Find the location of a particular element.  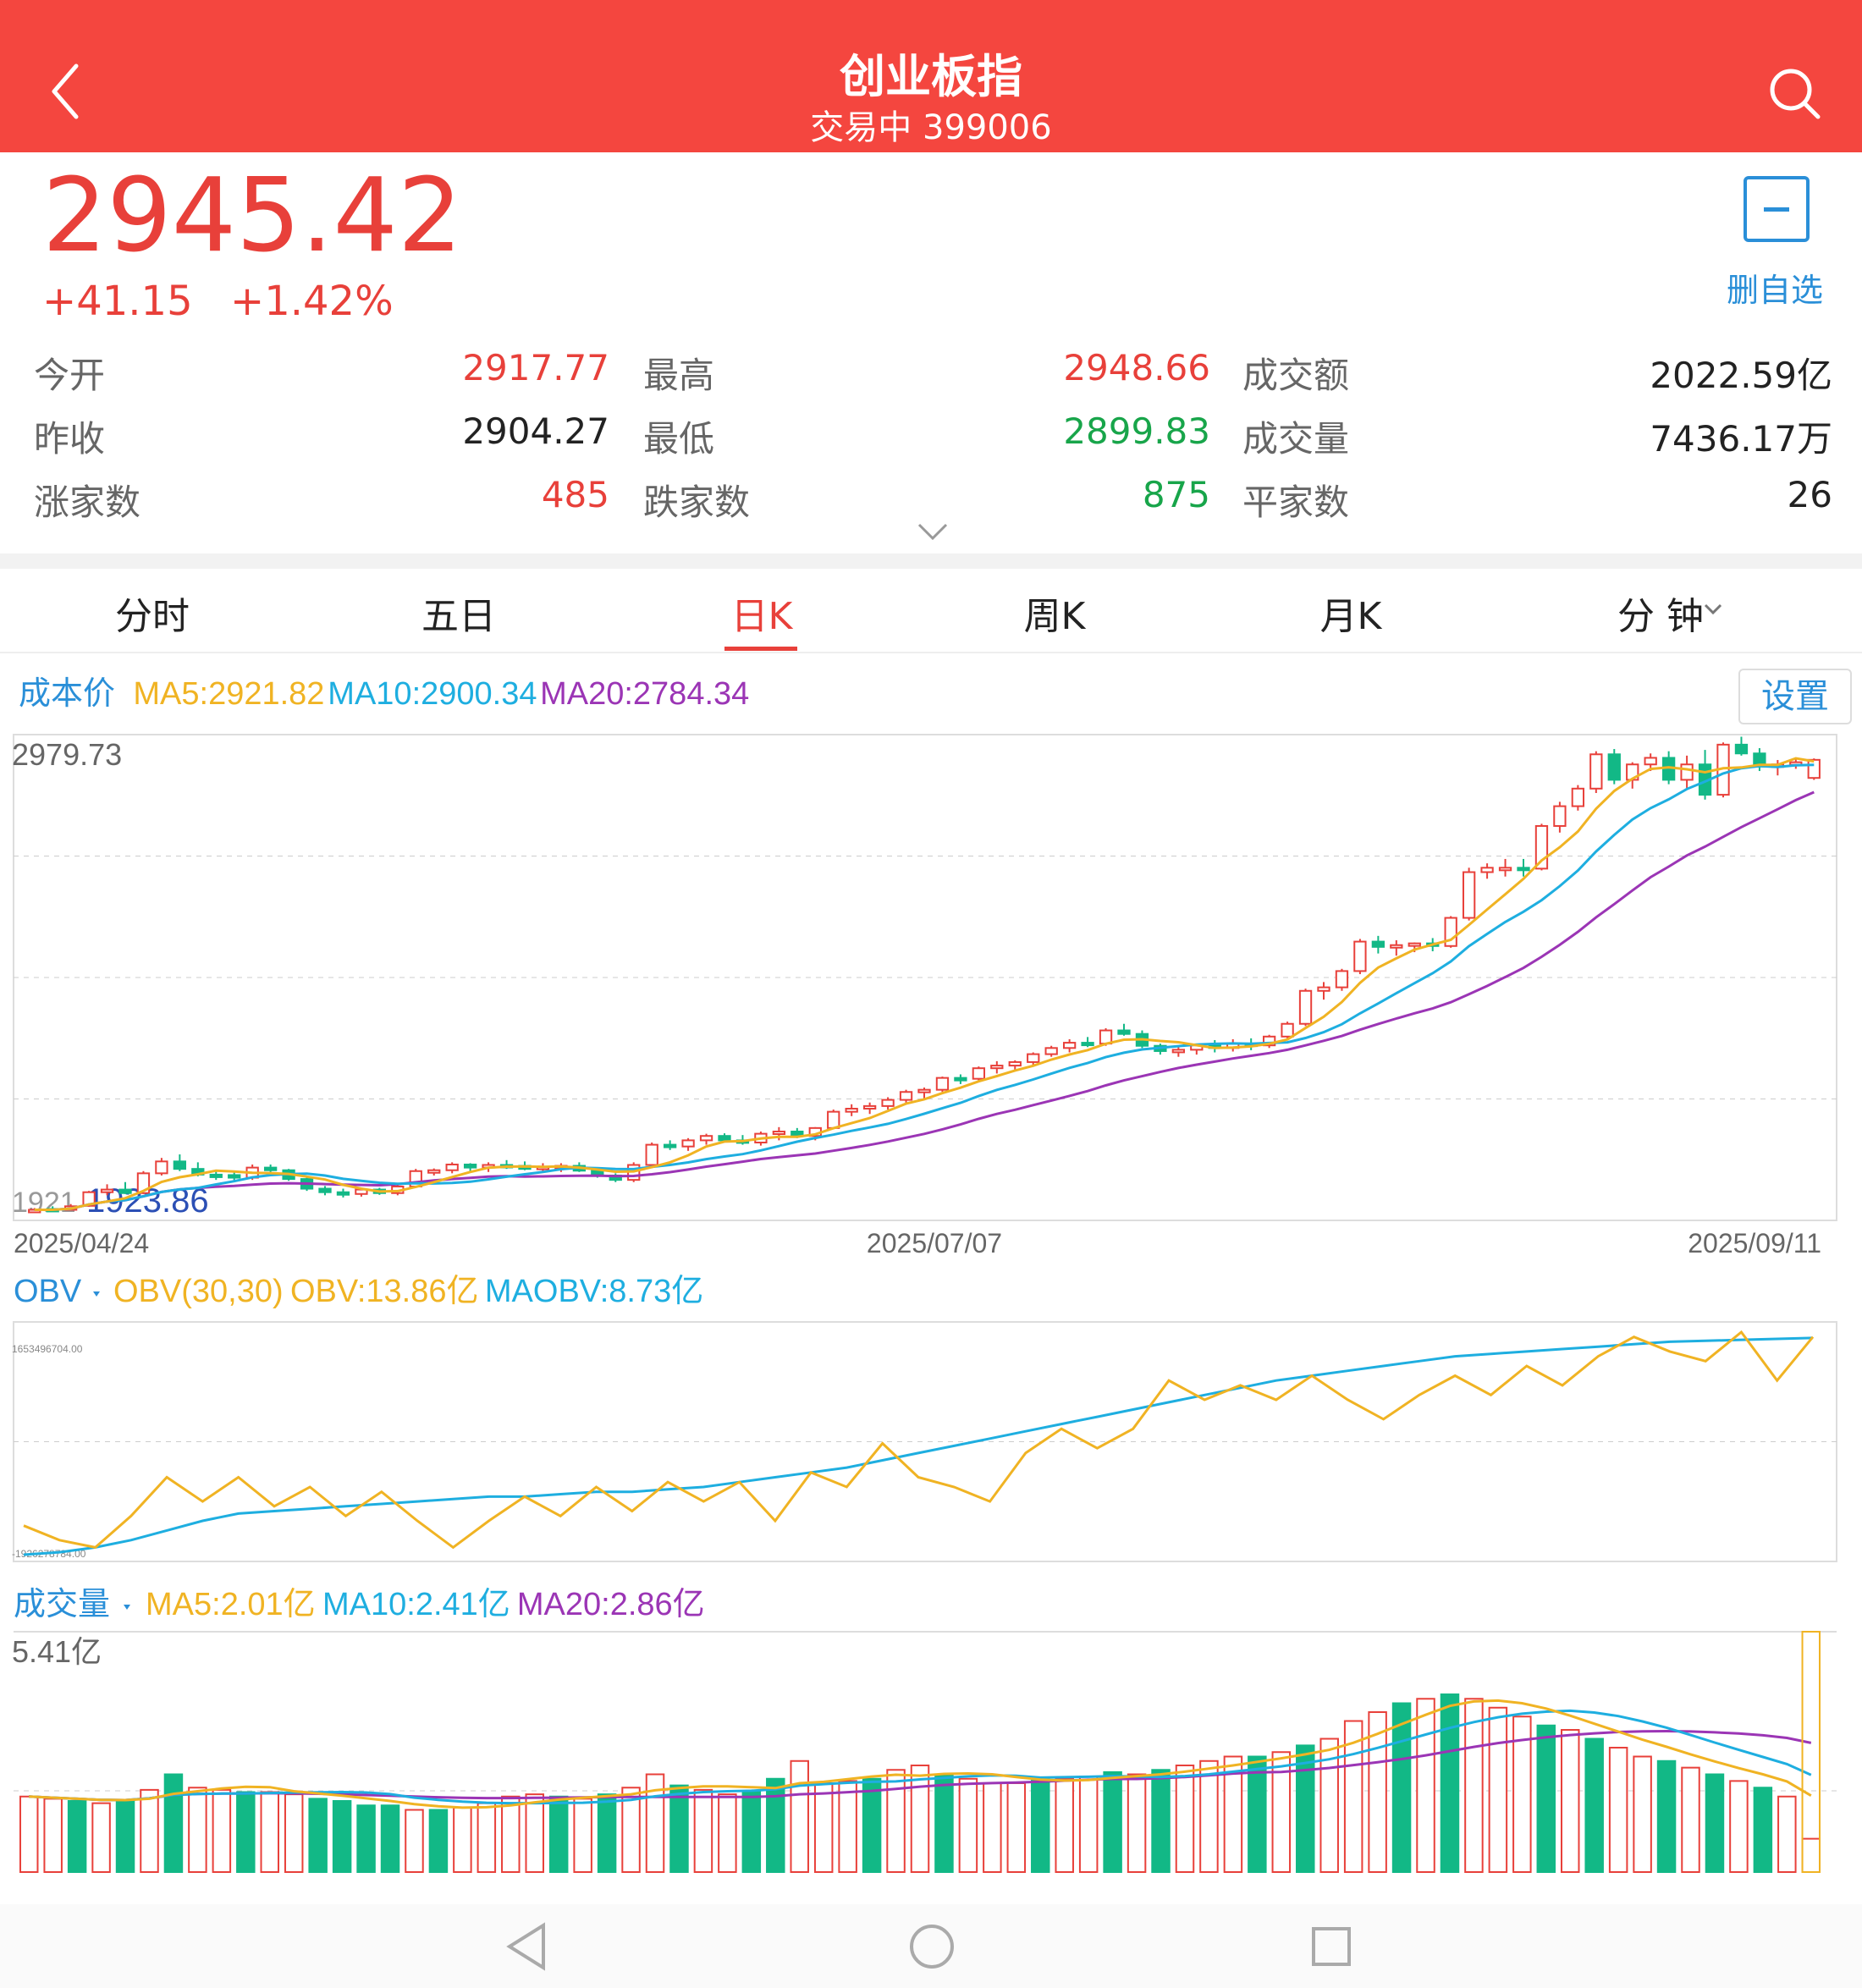

tab-2: 日K is located at coordinates (761, 613).